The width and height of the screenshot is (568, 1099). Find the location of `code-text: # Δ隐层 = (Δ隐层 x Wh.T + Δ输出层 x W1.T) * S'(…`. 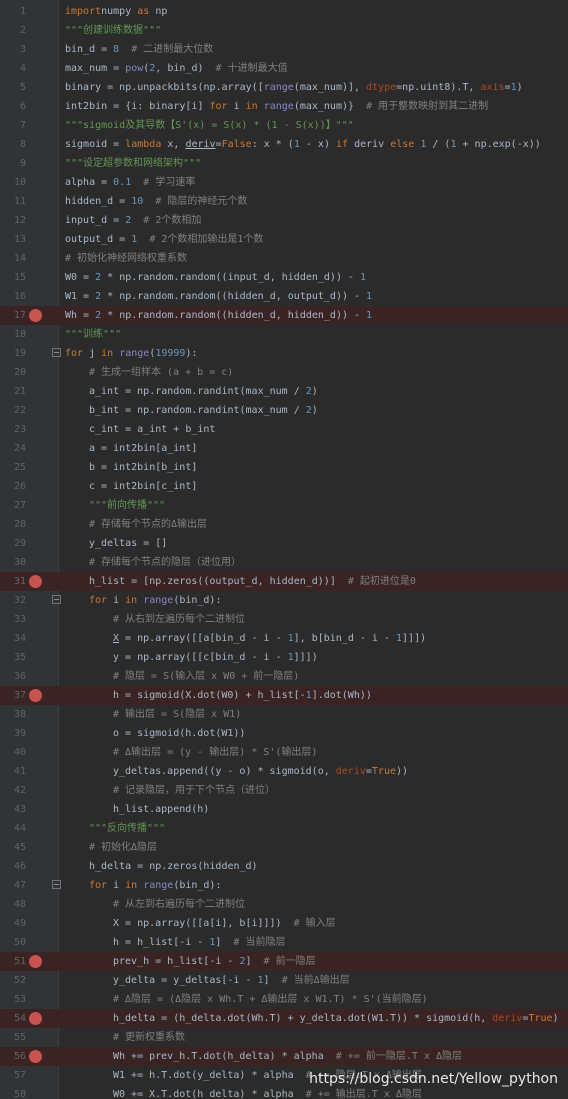

code-text: # Δ隐层 = (Δ隐层 x Wh.T + Δ输出层 x W1.T) * S'(… is located at coordinates (270, 999).